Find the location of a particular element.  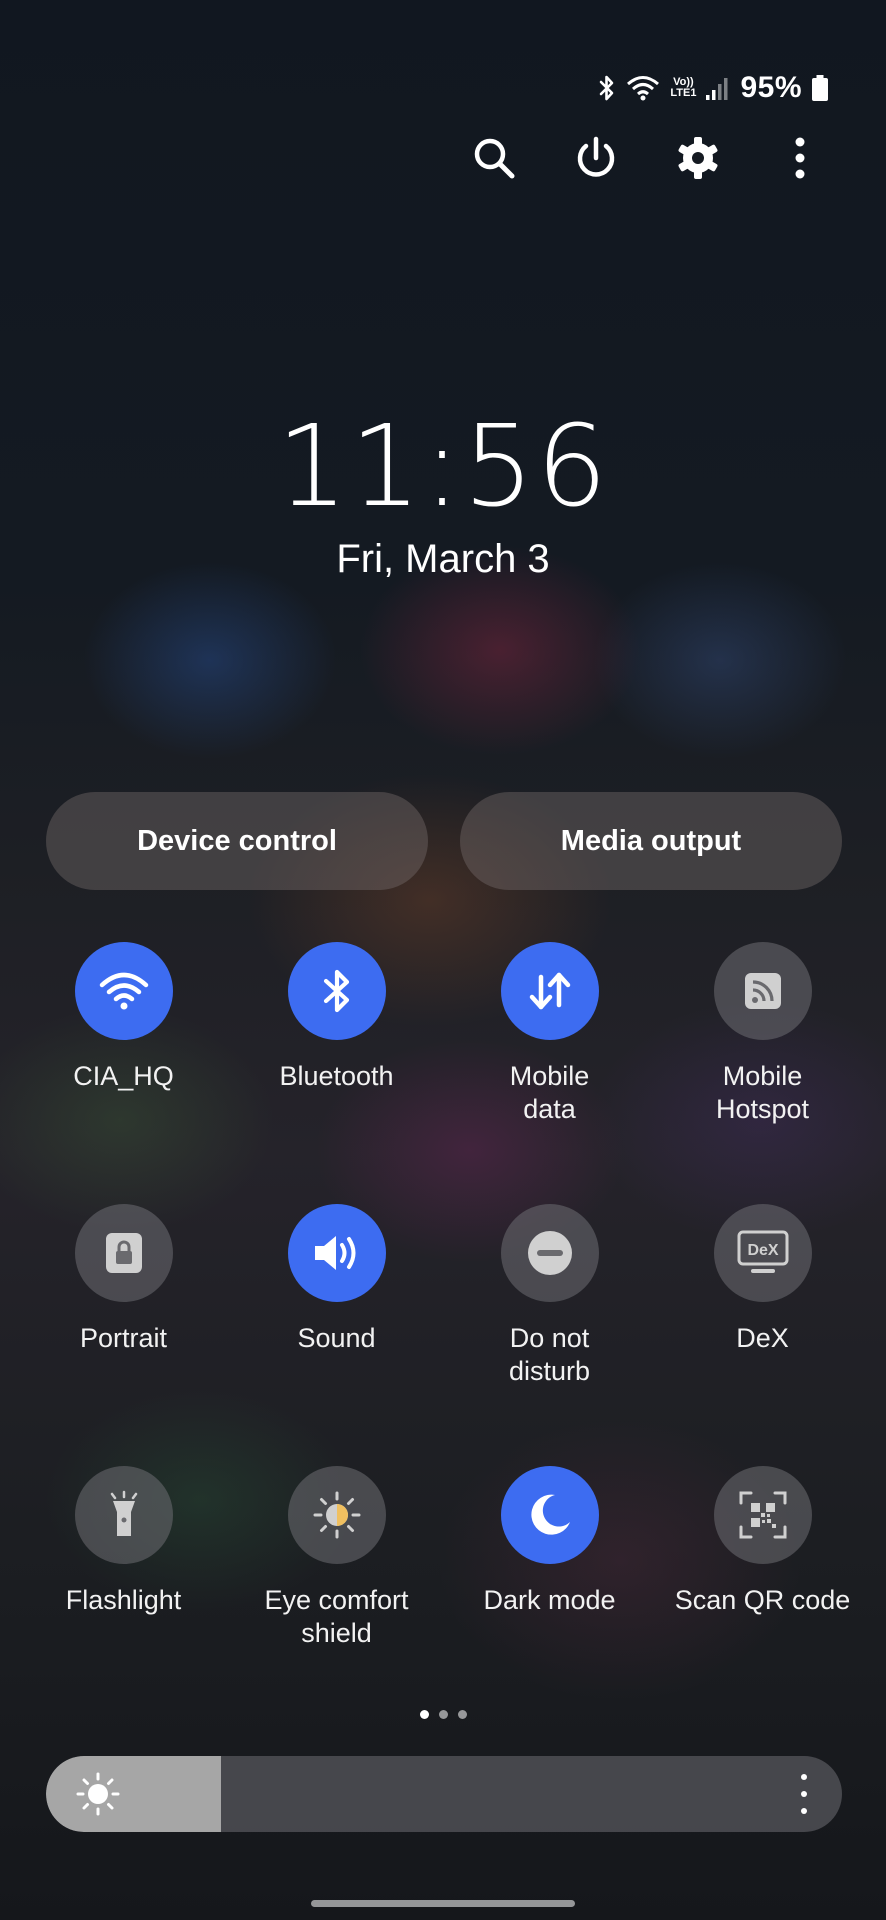

battery-icon is located at coordinates (820, 88).